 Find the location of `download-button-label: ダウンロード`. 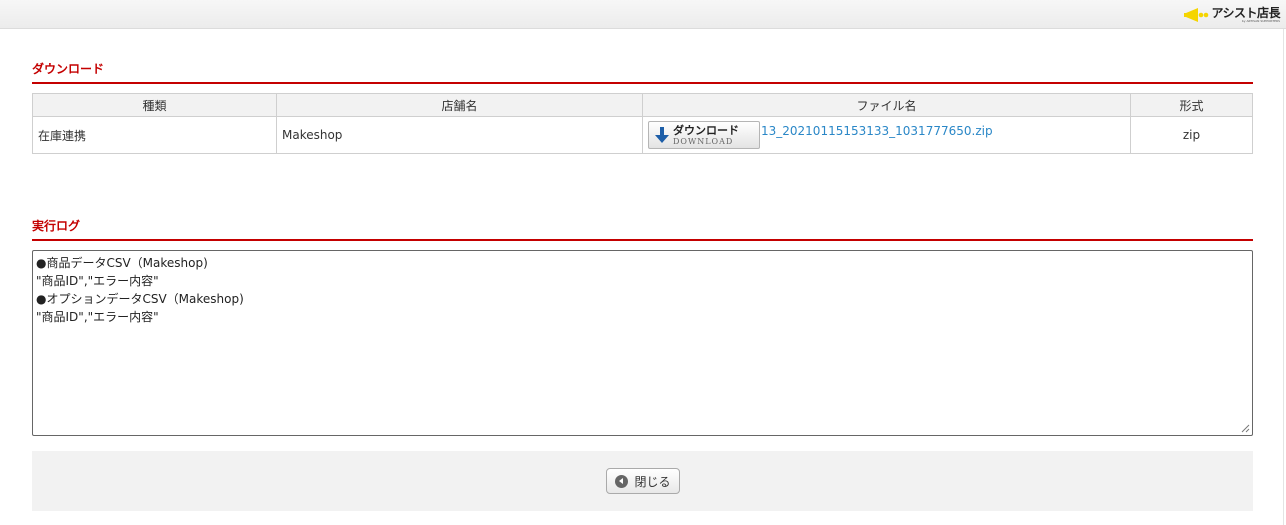

download-button-label: ダウンロード is located at coordinates (706, 130).